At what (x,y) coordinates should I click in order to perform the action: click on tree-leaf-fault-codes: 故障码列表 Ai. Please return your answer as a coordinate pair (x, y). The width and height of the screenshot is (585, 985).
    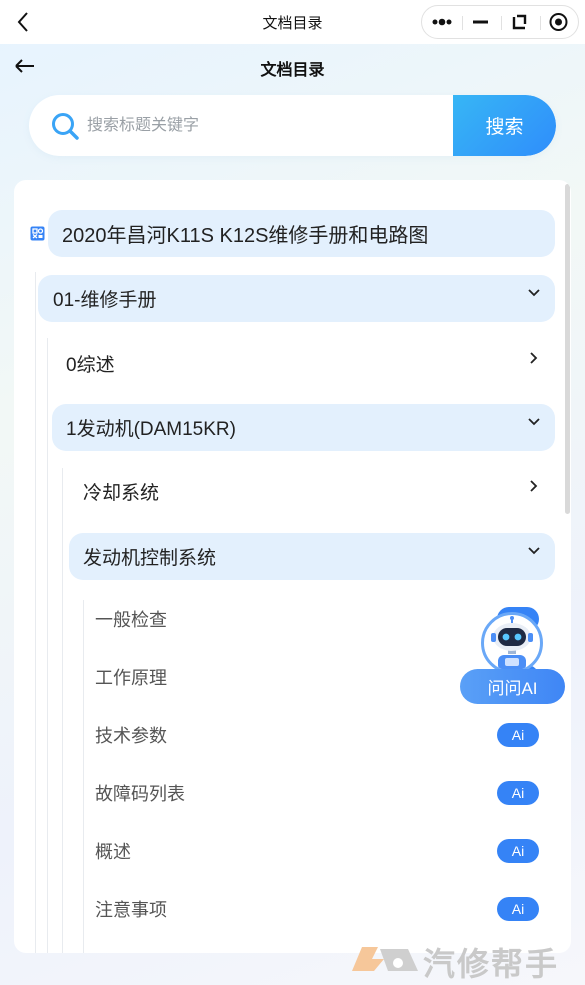
    Looking at the image, I should click on (319, 793).